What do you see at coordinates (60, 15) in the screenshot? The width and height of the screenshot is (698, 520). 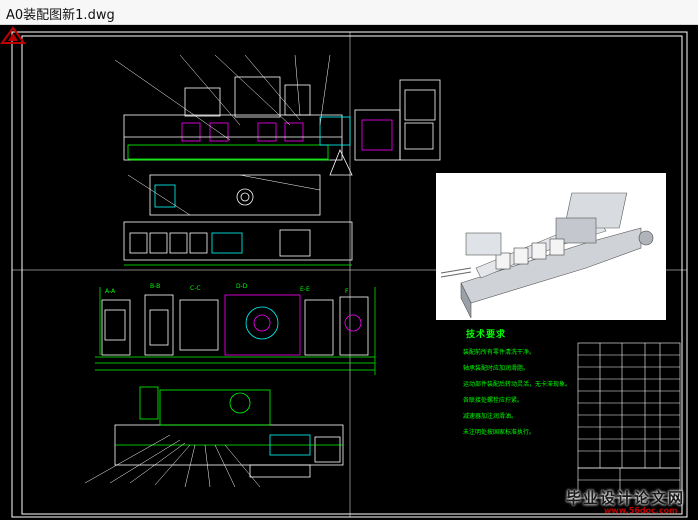 I see `window-title: A0装配图新1.dwg` at bounding box center [60, 15].